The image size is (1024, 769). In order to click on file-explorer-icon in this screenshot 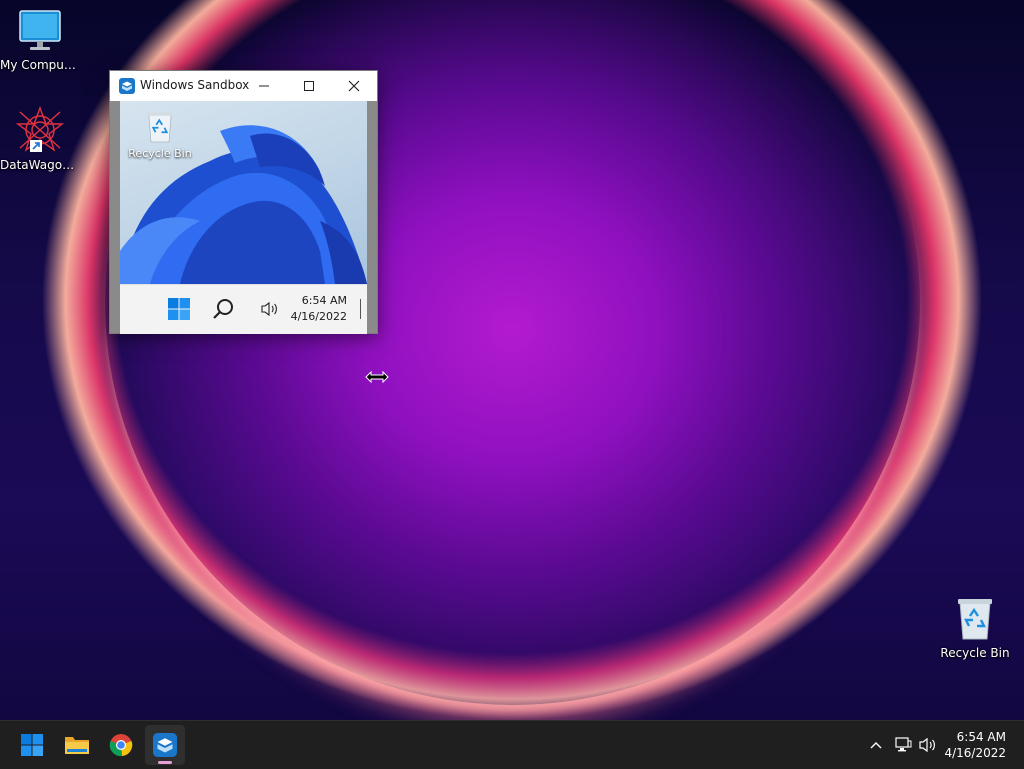, I will do `click(77, 745)`.